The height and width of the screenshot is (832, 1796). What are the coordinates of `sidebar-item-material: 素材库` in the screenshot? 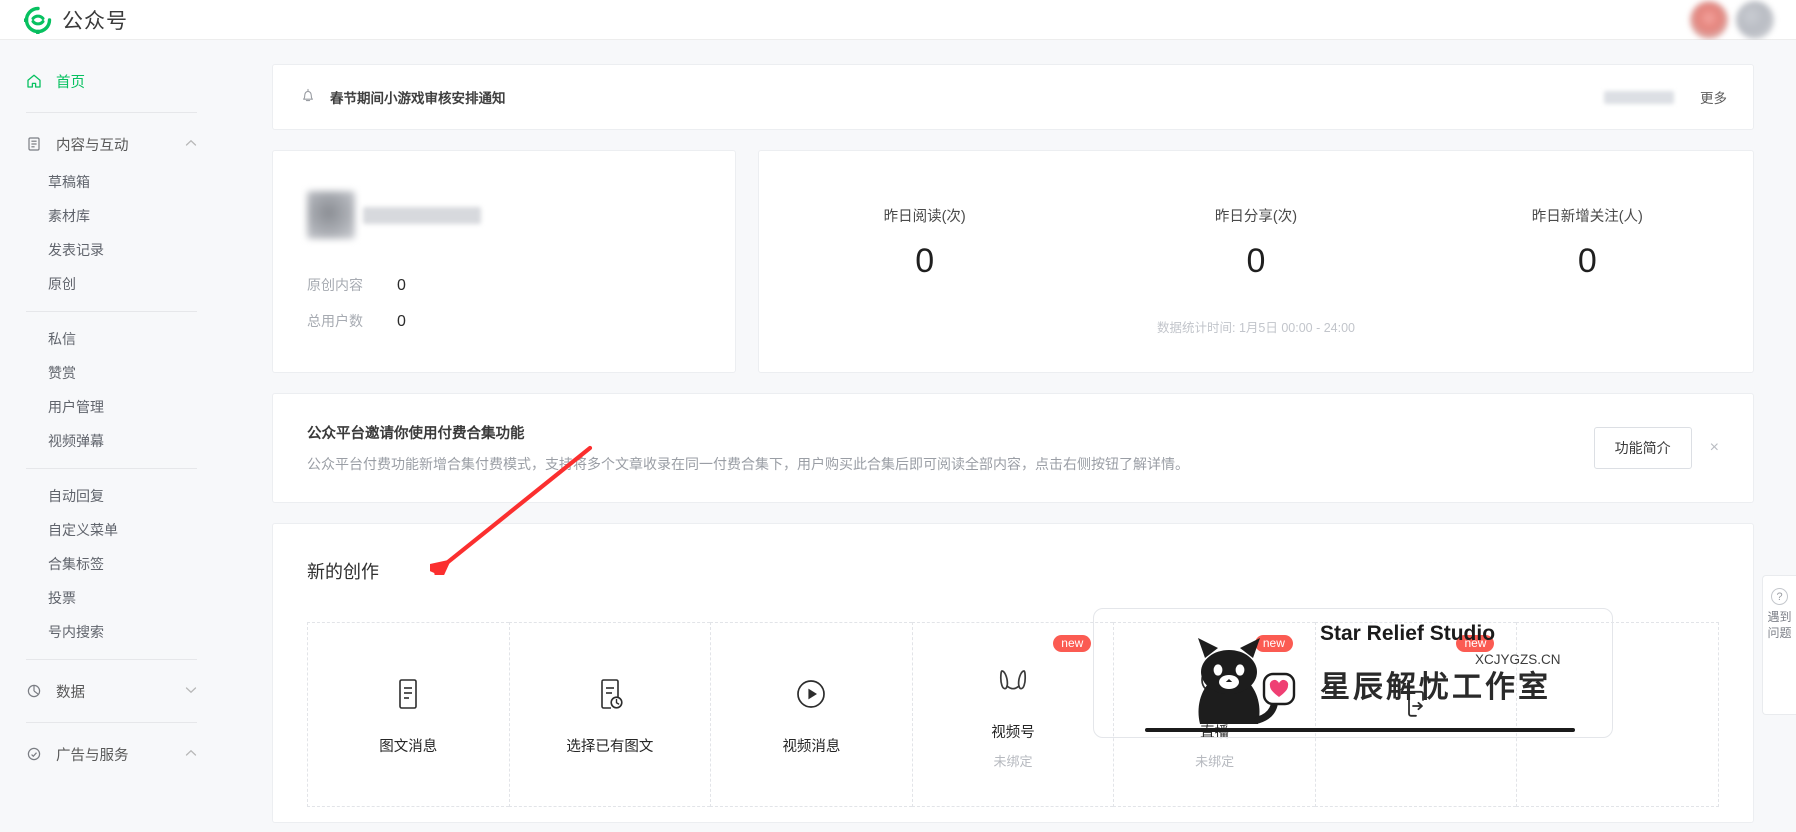 It's located at (112, 216).